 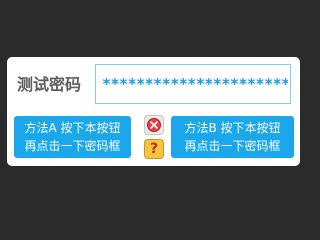 I want to click on password-value: *************************, so click(x=195, y=84).